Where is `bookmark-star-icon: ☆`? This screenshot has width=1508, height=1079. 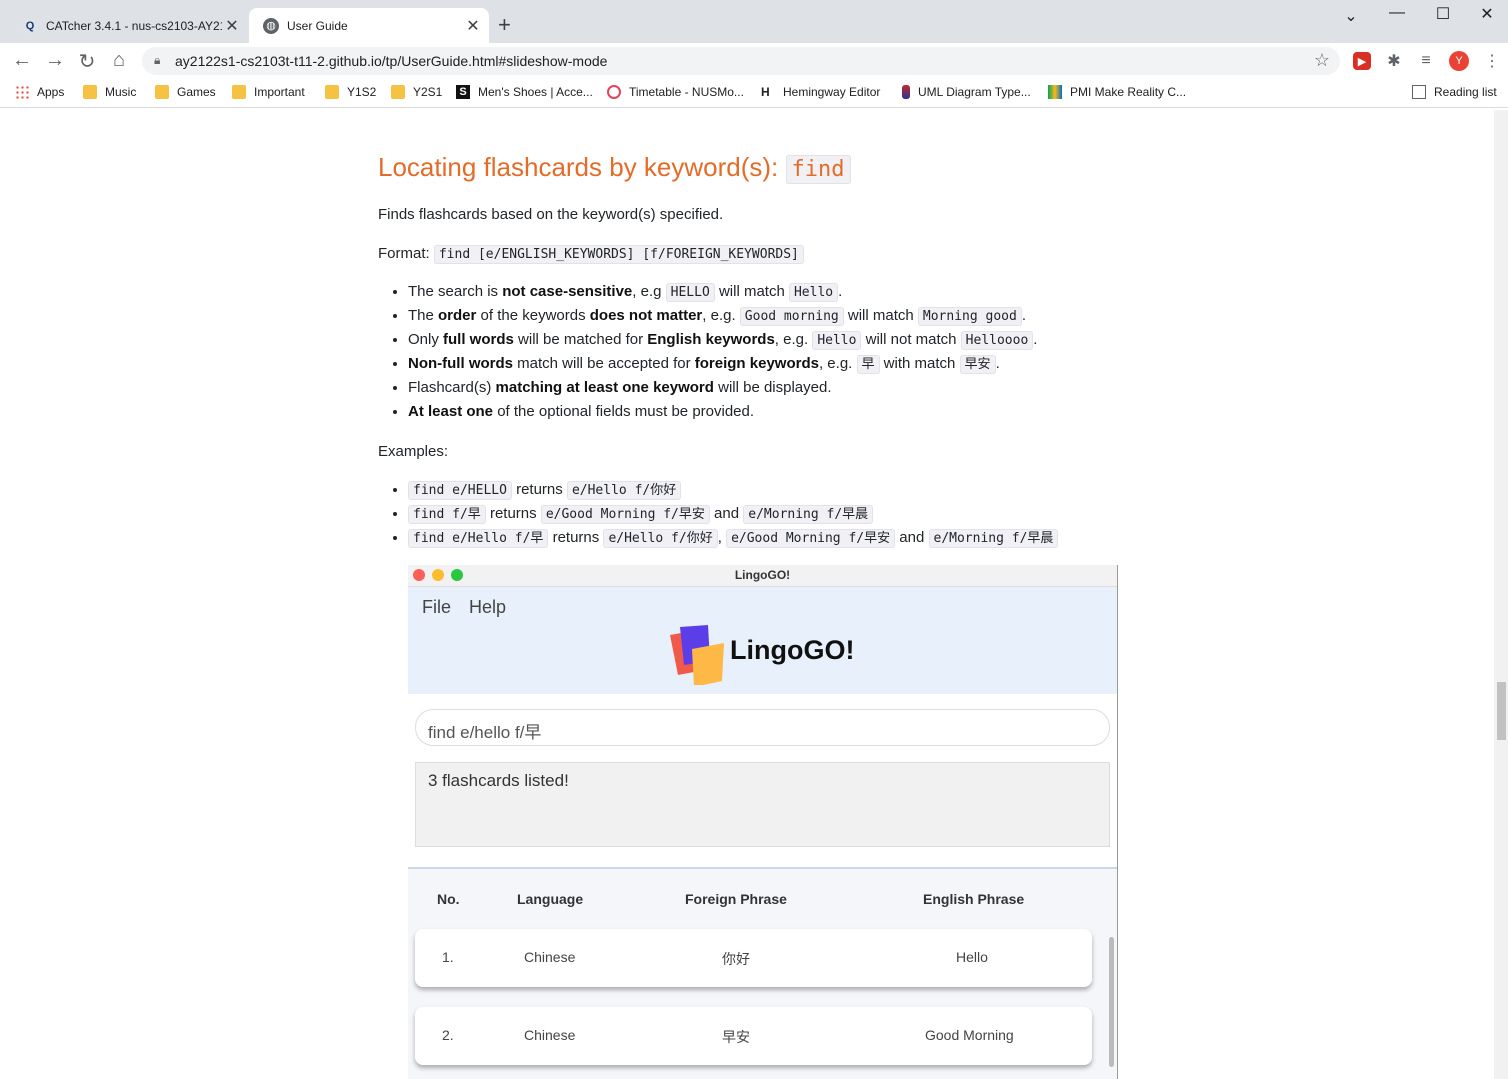 bookmark-star-icon: ☆ is located at coordinates (1322, 60).